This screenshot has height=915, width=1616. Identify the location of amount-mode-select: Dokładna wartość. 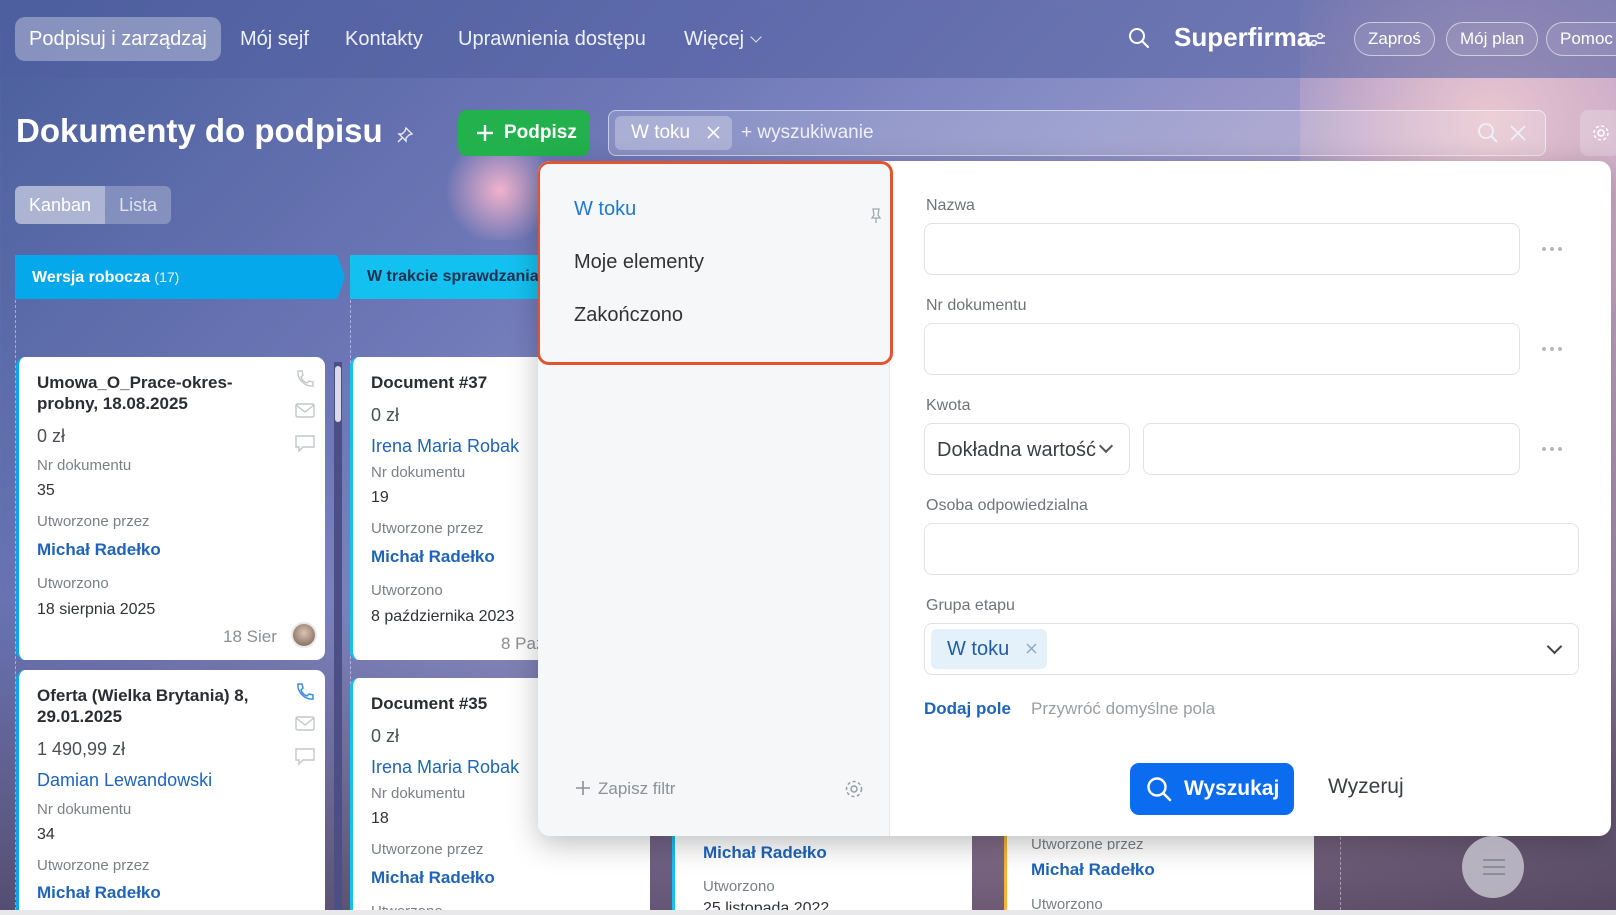
(1027, 449).